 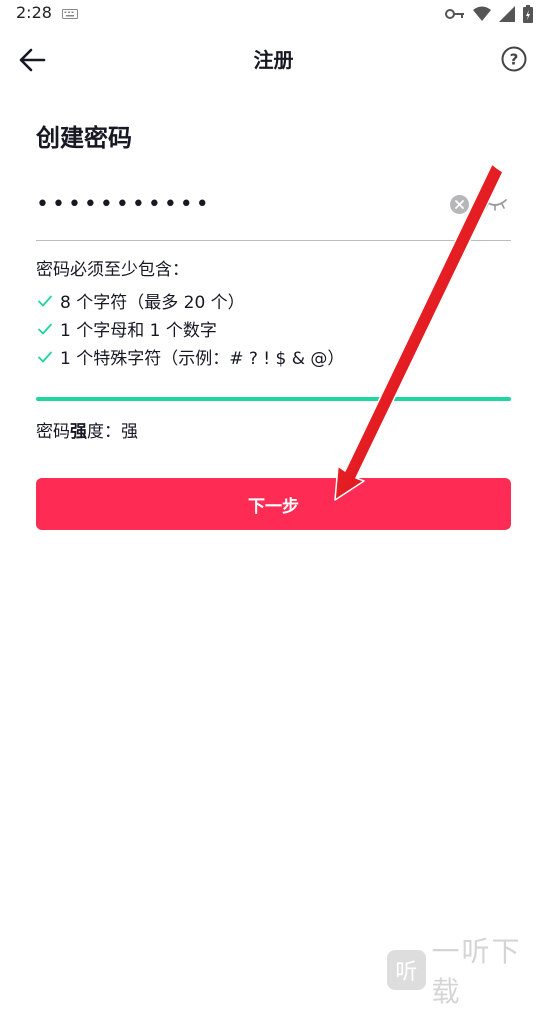 I want to click on signal-icon, so click(x=507, y=14).